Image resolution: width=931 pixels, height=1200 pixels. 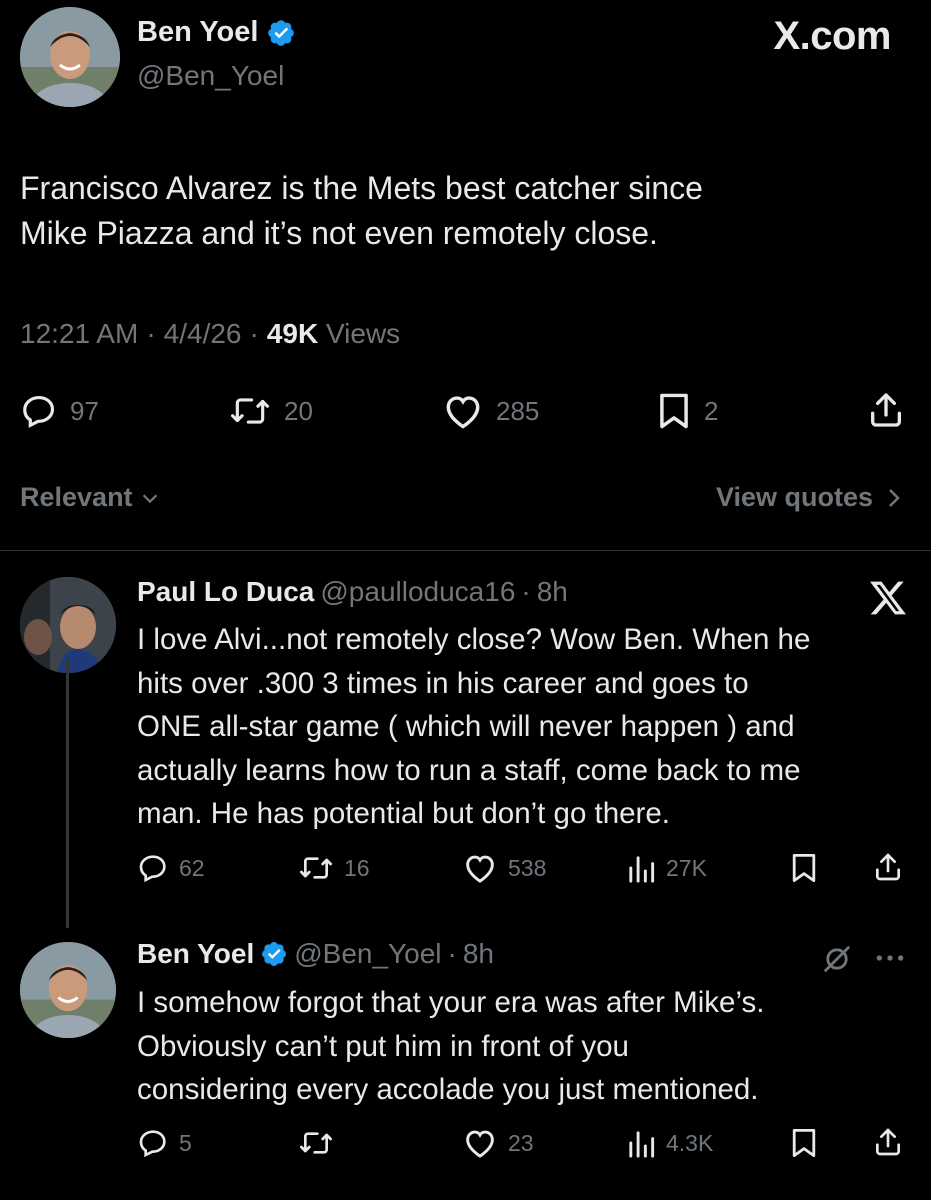 What do you see at coordinates (794, 497) in the screenshot?
I see `view-quotes-label: View quotes` at bounding box center [794, 497].